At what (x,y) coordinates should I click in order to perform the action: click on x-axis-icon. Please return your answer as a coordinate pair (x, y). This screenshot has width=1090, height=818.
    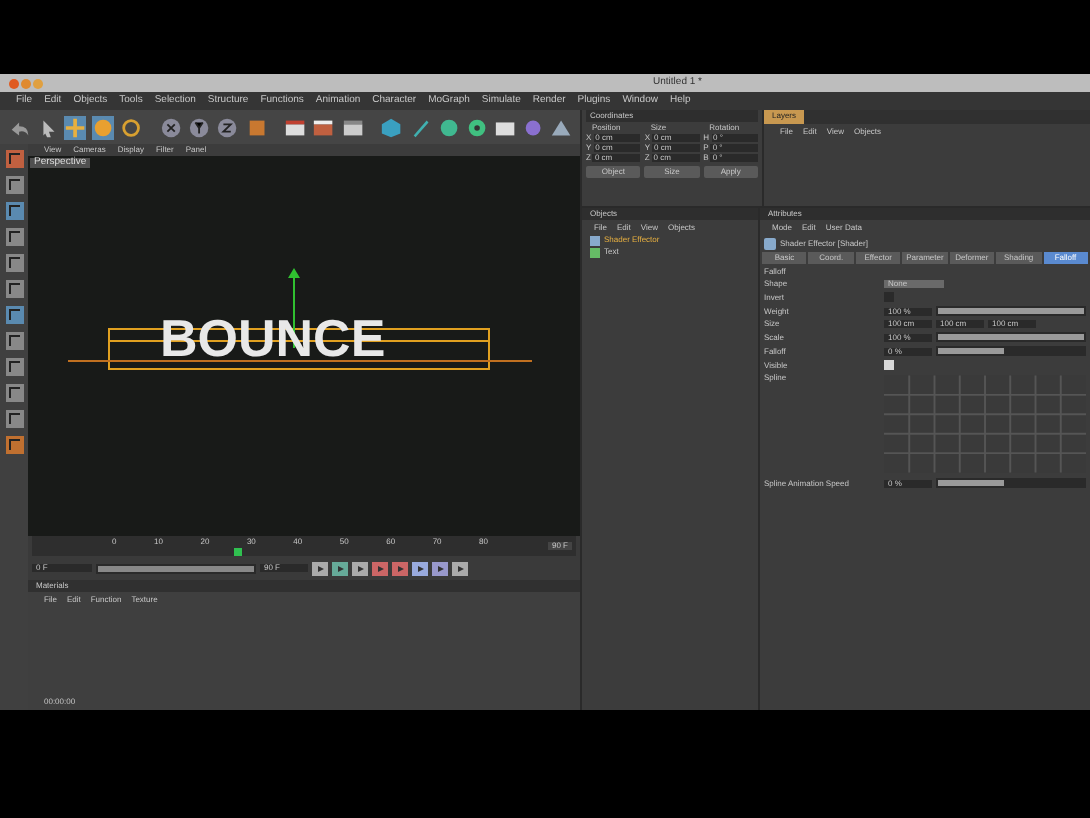
    Looking at the image, I should click on (171, 127).